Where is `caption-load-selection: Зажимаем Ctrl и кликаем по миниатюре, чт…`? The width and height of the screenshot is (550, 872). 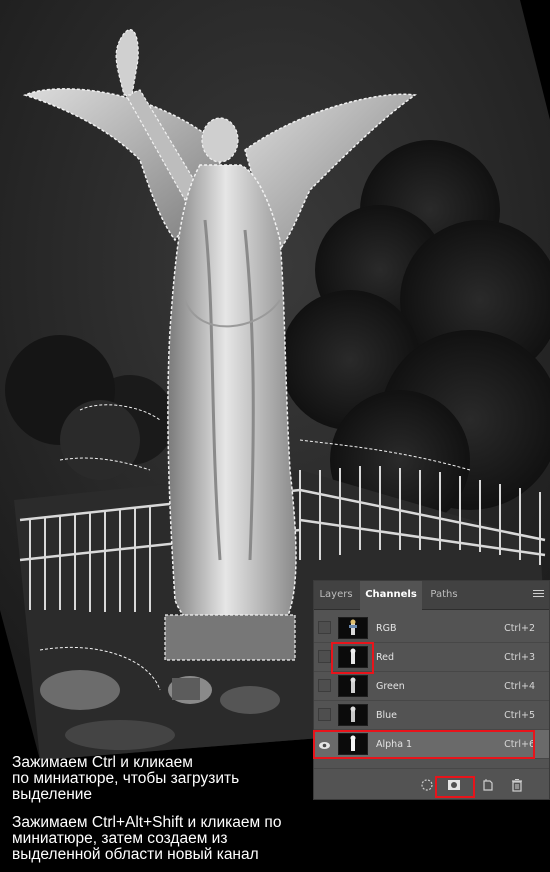 caption-load-selection: Зажимаем Ctrl и кликаем по миниатюре, чт… is located at coordinates (125, 779).